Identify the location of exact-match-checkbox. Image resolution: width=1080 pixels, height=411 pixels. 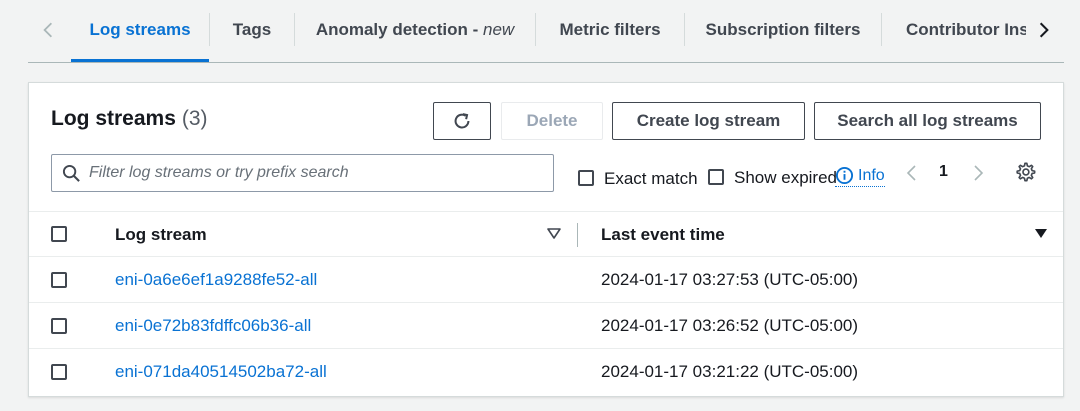
(586, 178).